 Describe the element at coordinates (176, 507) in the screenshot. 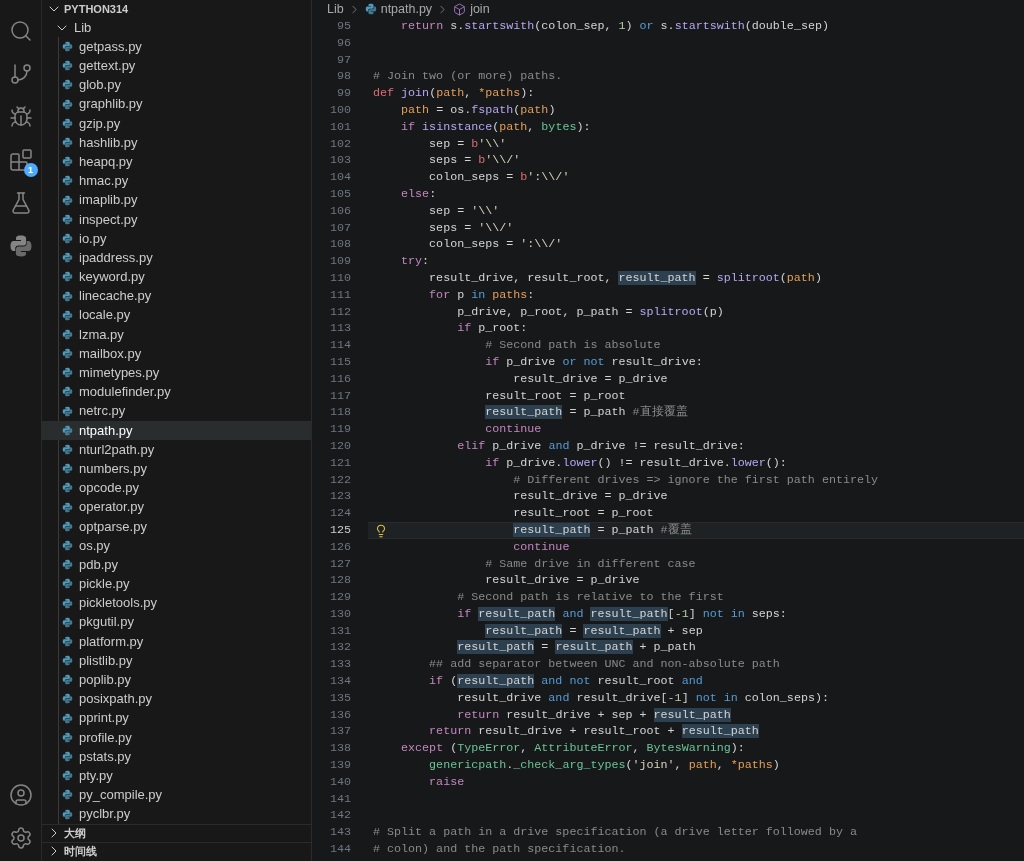

I see `file-item: operator.py` at that location.